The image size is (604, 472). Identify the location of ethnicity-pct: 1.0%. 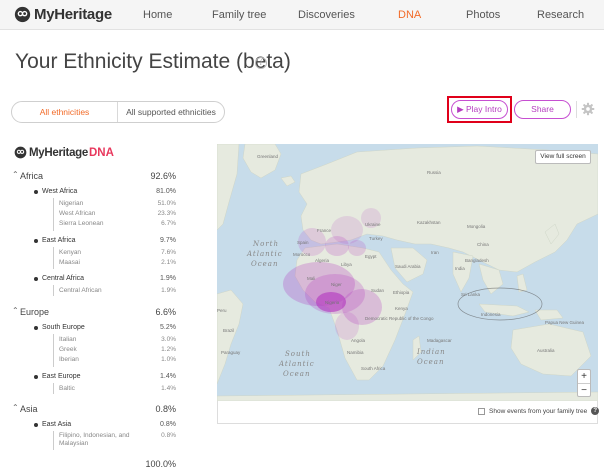
(168, 359).